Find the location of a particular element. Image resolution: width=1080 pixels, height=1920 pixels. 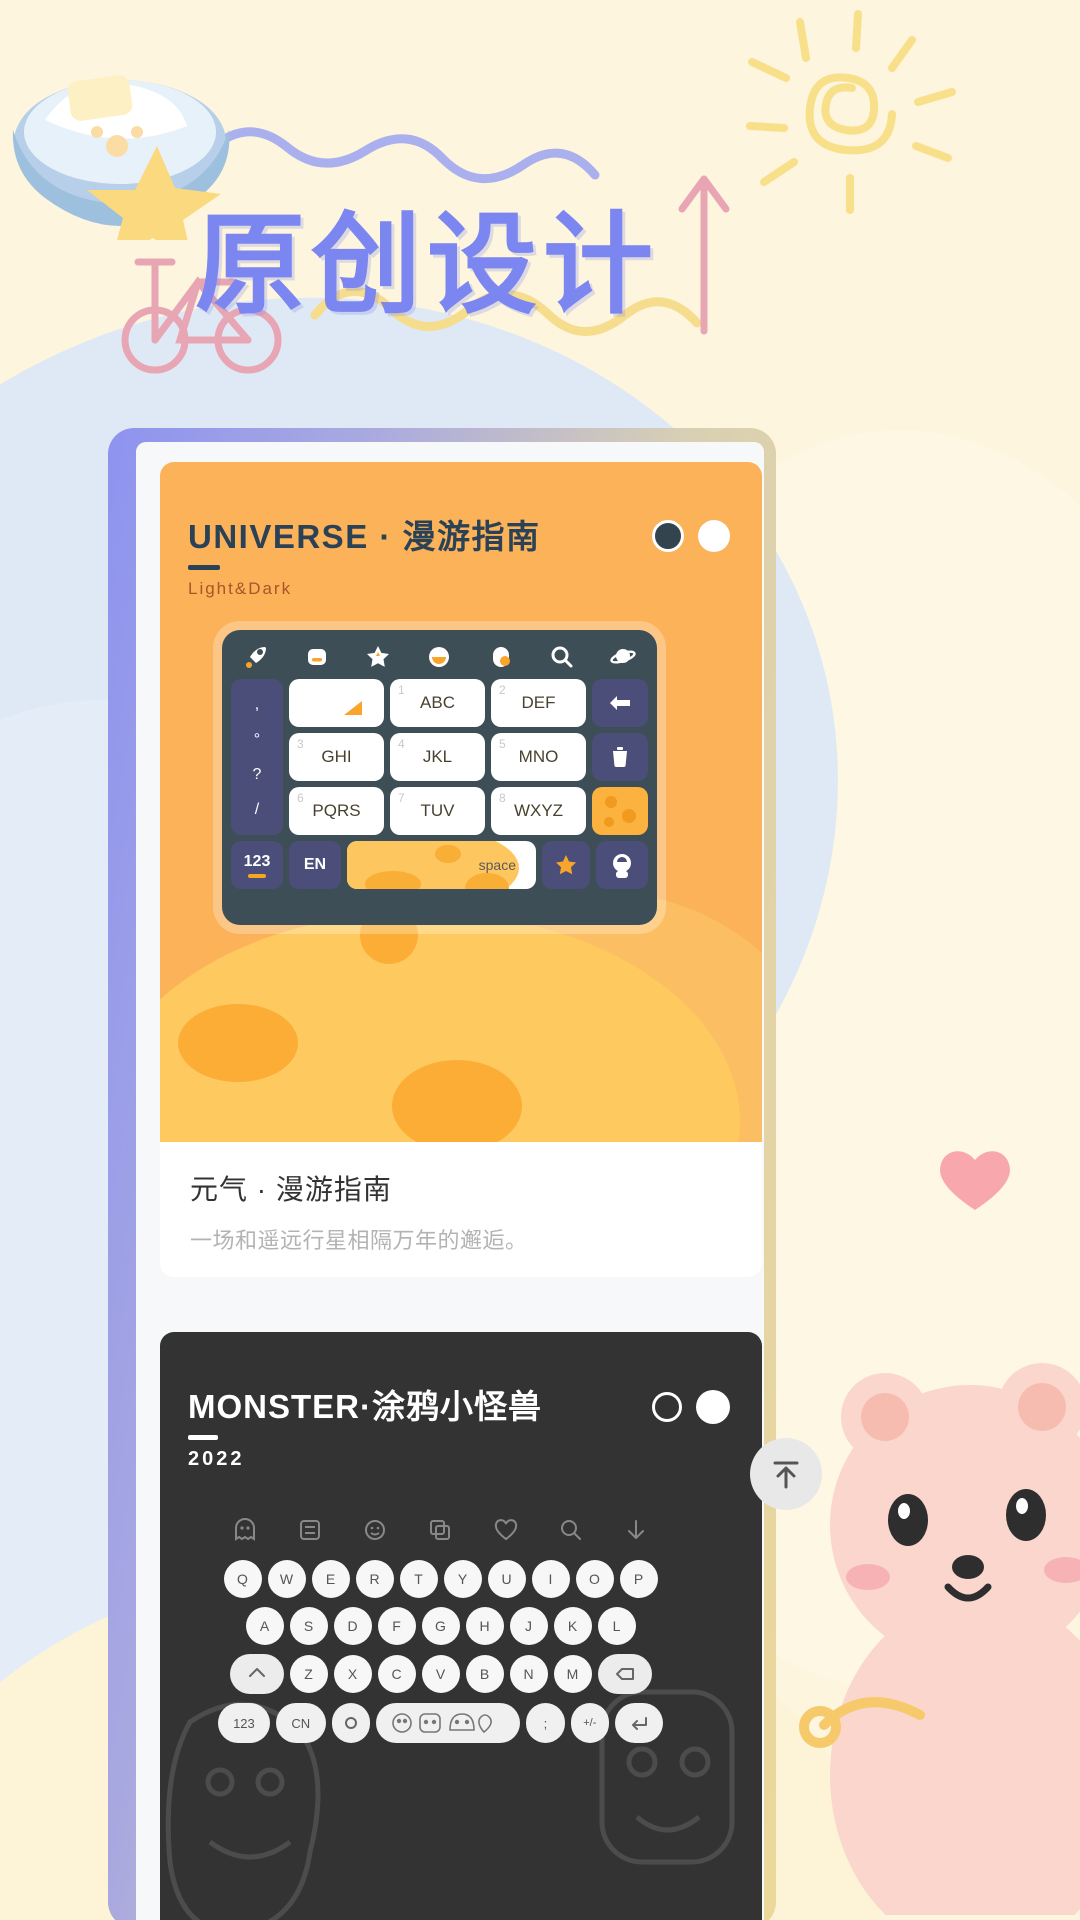

key-v: V is located at coordinates (440, 1674).